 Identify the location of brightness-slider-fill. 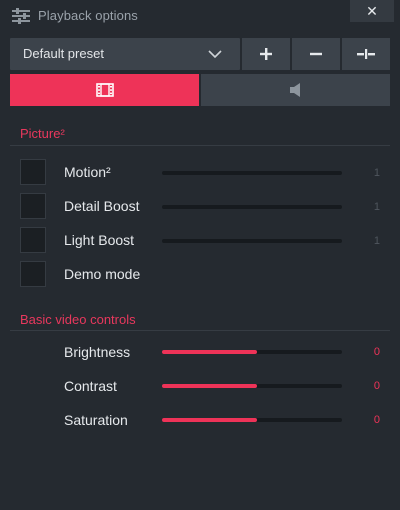
(210, 352).